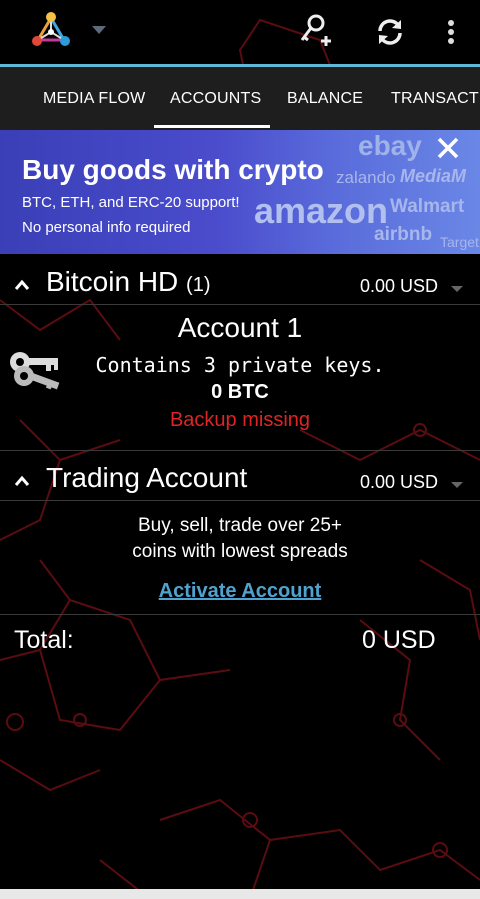 This screenshot has height=899, width=480. What do you see at coordinates (451, 33) in the screenshot?
I see `more-vert-icon` at bounding box center [451, 33].